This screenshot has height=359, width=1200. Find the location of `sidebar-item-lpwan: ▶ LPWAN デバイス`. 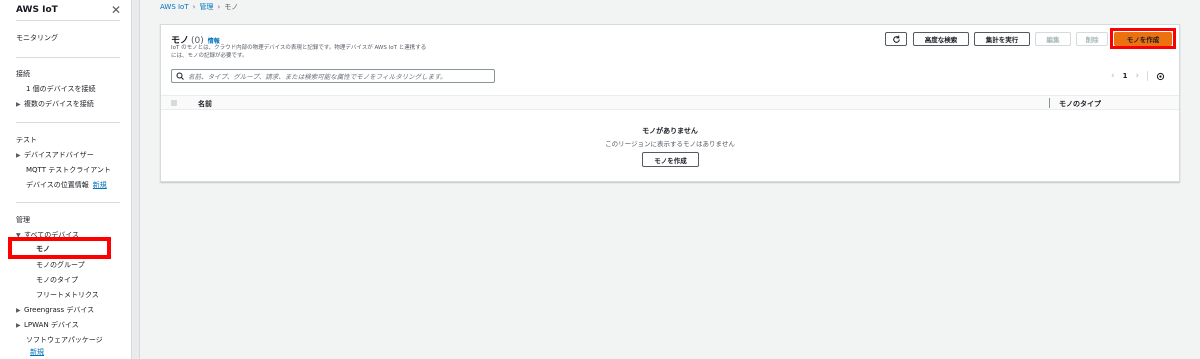

sidebar-item-lpwan: ▶ LPWAN デバイス is located at coordinates (47, 325).